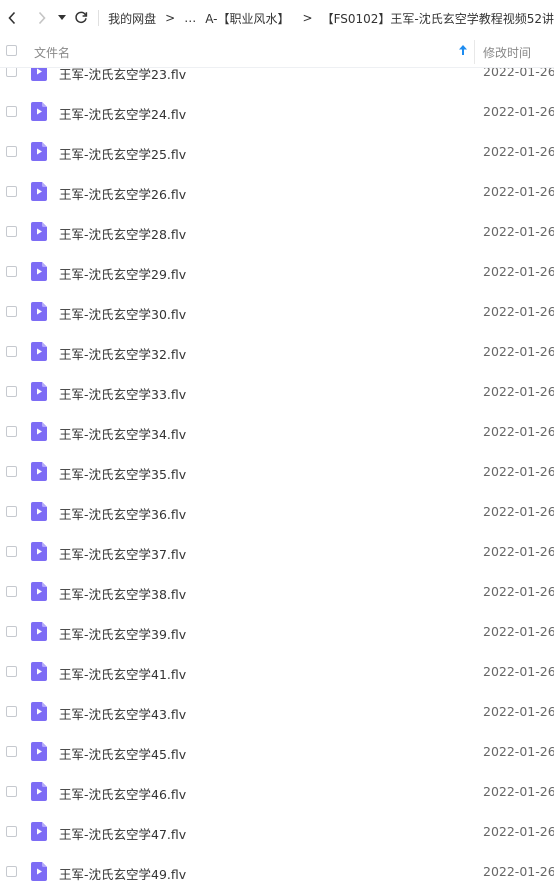 Image resolution: width=554 pixels, height=891 pixels. Describe the element at coordinates (277, 792) in the screenshot. I see `file-row: 王军-沈氏玄空学46.flv 2022-01-26` at that location.